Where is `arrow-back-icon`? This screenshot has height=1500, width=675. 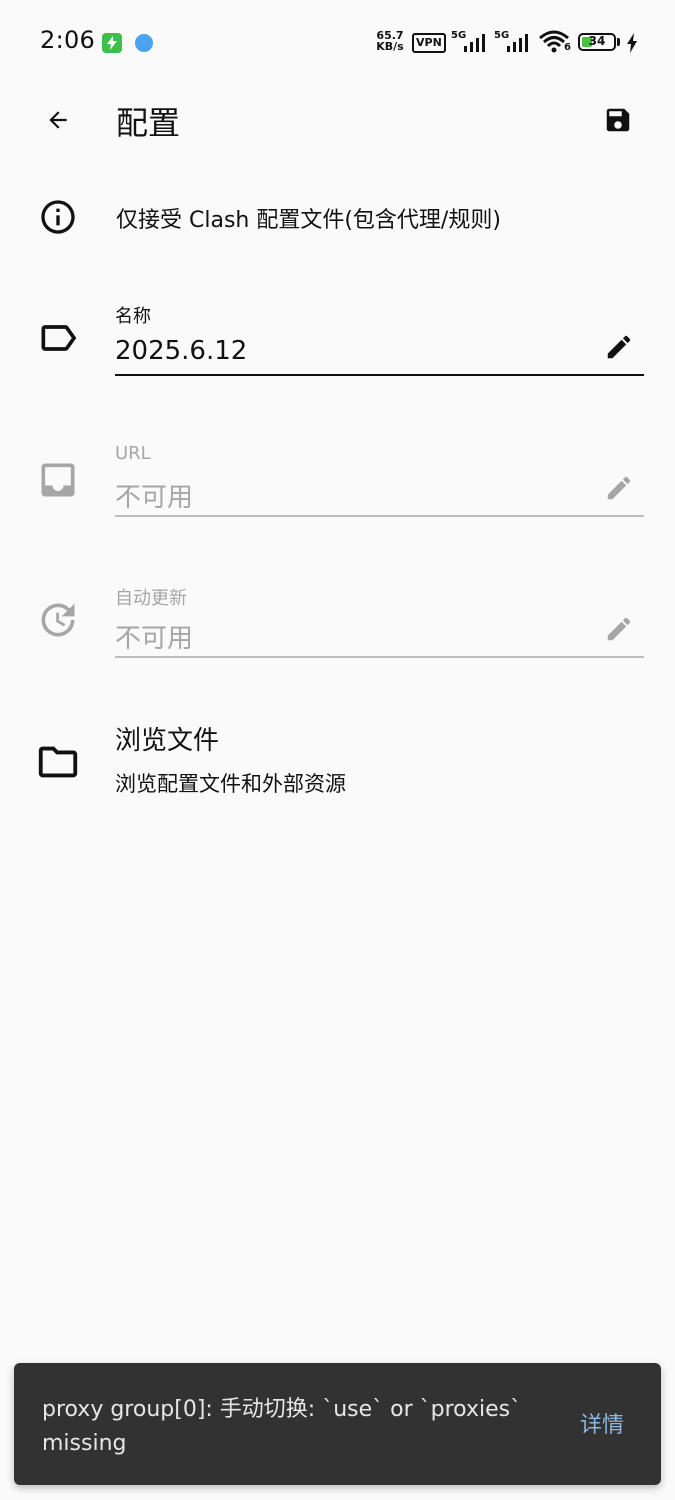 arrow-back-icon is located at coordinates (58, 120).